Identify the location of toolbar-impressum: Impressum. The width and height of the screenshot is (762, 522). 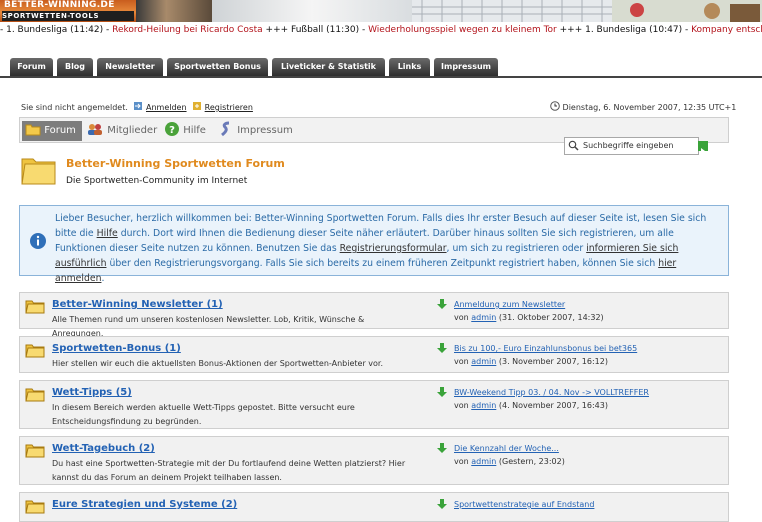
(256, 131).